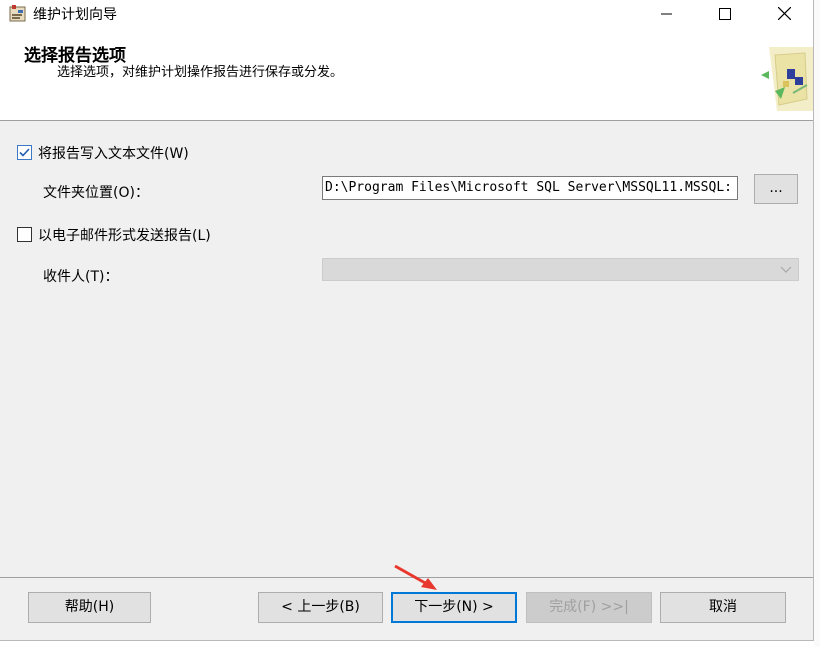 The image size is (820, 647). Describe the element at coordinates (817, 323) in the screenshot. I see `background-window-edge` at that location.